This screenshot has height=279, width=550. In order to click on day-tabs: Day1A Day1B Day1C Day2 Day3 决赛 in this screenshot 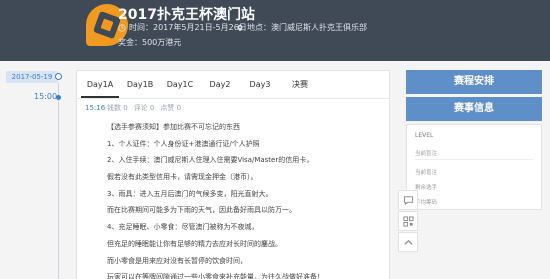, I will do `click(233, 85)`.